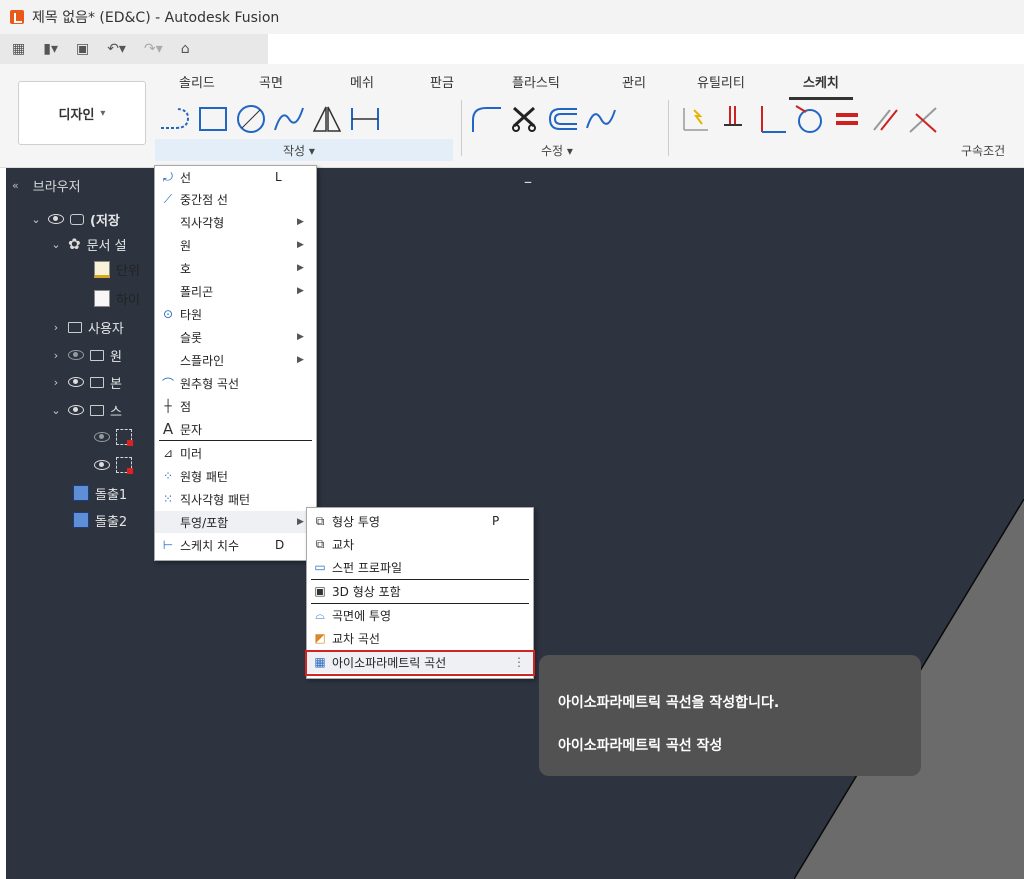  What do you see at coordinates (923, 119) in the screenshot?
I see `collinear-constraint-icon` at bounding box center [923, 119].